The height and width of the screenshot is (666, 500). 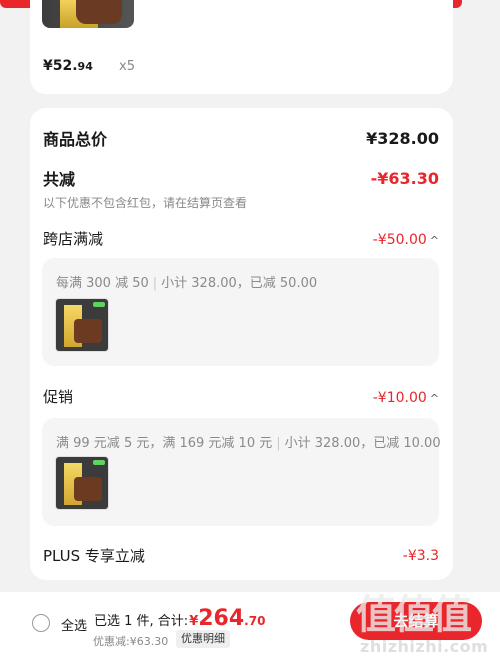 What do you see at coordinates (404, 178) in the screenshot?
I see `total-discount-value: -¥63.30` at bounding box center [404, 178].